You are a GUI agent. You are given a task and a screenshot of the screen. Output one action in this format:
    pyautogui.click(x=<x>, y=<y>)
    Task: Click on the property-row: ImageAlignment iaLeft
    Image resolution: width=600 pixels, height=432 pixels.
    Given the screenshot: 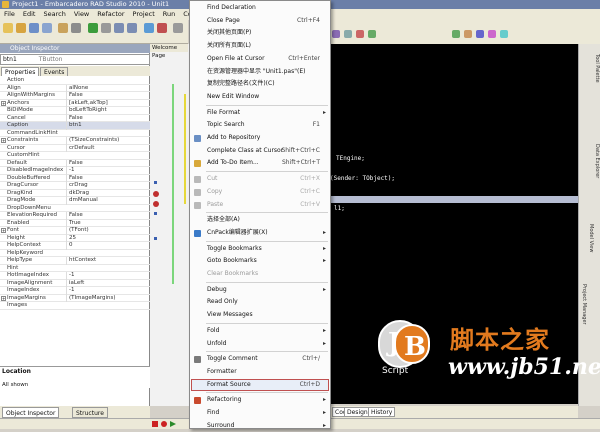 What is the action you would take?
    pyautogui.click(x=75, y=283)
    